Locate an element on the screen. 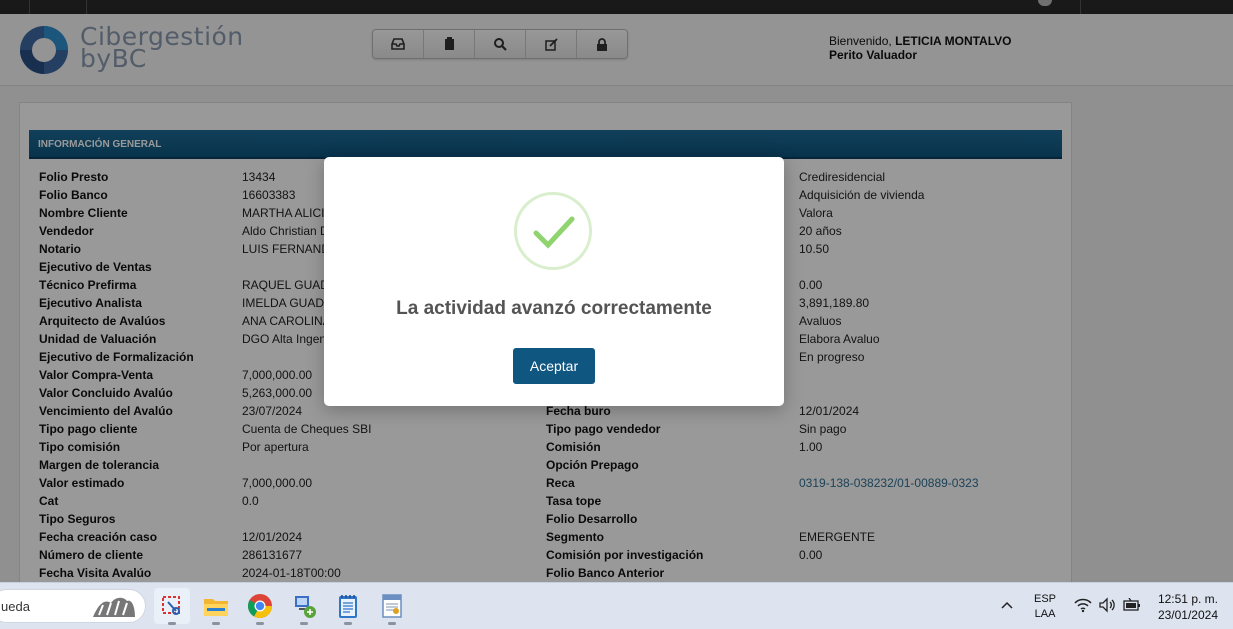 This screenshot has height=629, width=1233. volume-icon is located at coordinates (1107, 605).